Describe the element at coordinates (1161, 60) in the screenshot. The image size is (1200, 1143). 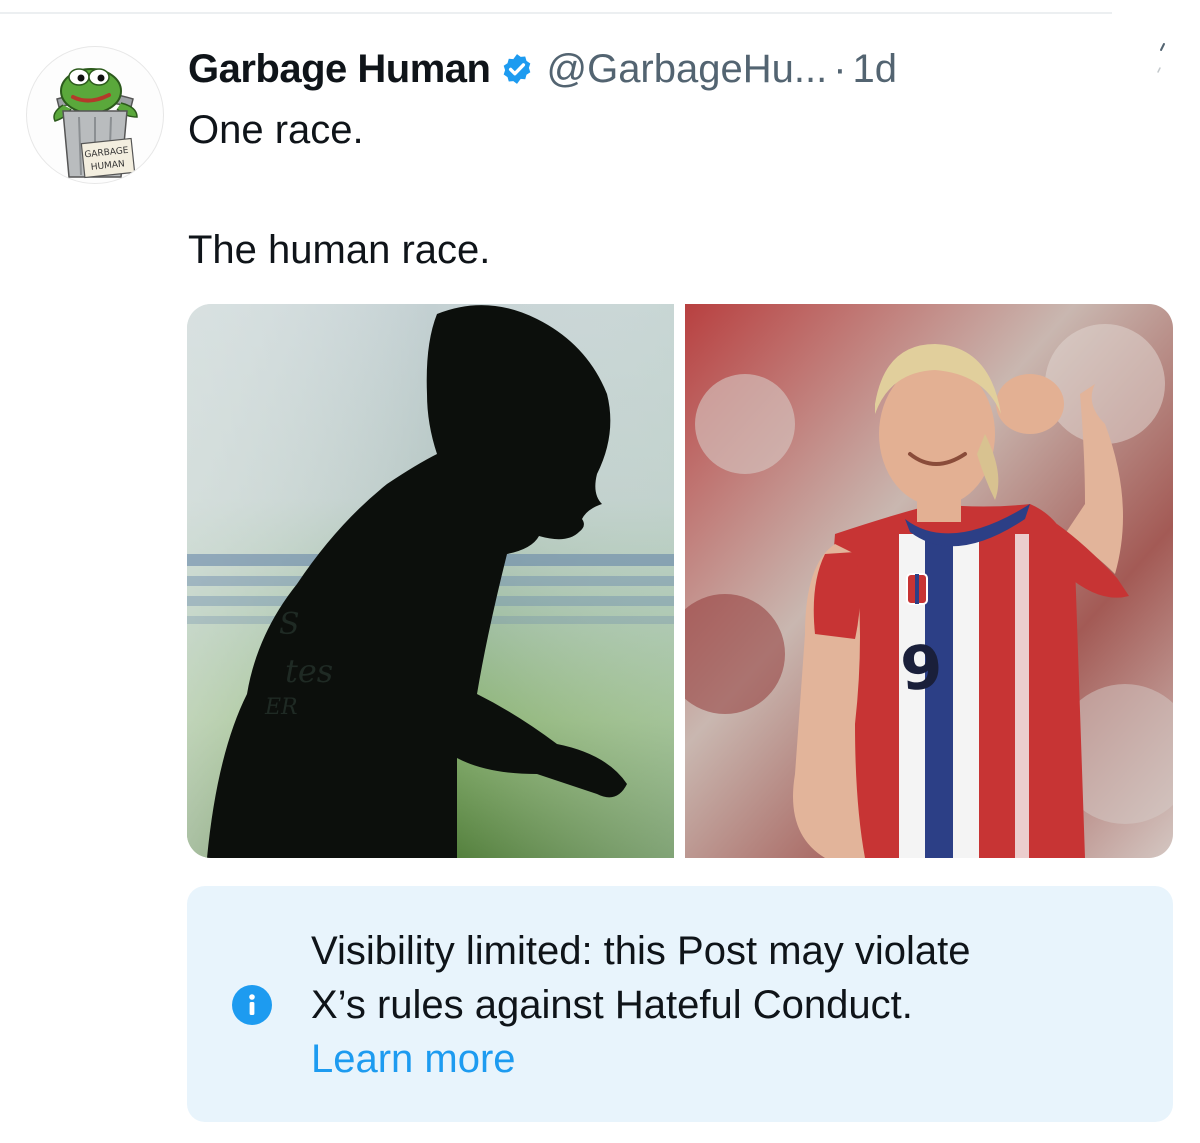
I see `more-options-icon` at that location.